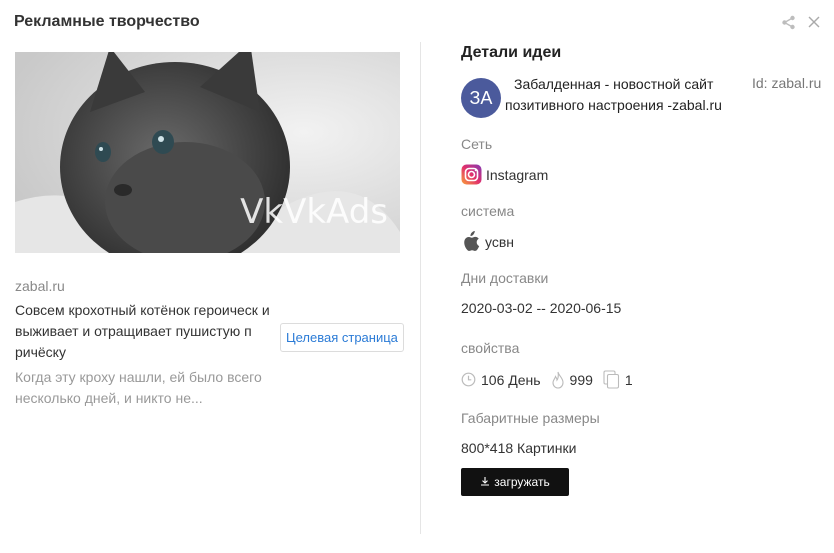  I want to click on size-label: Габаритные размеры, so click(530, 418).